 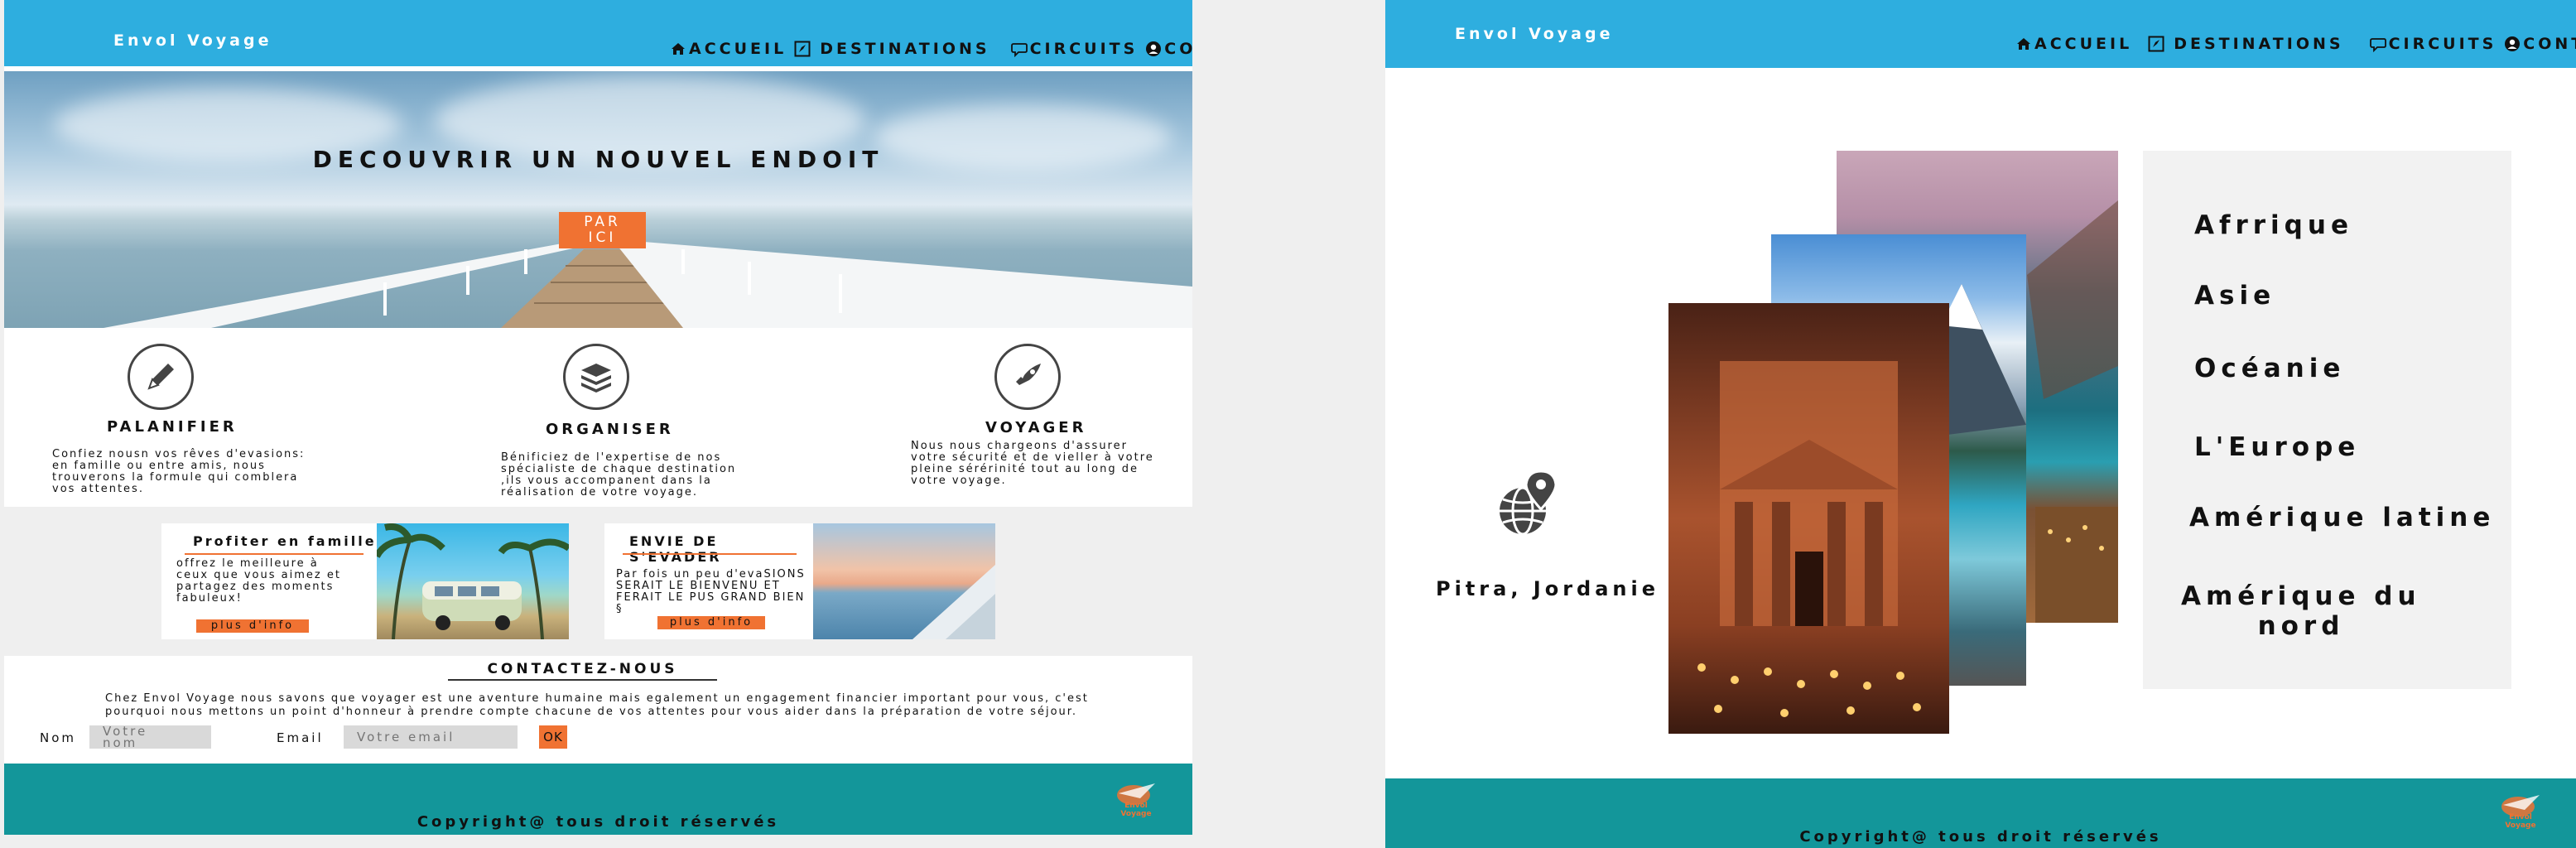 I want to click on hero-title: DECOUVRIR UN NOUVEL ENDOIT, so click(x=598, y=159).